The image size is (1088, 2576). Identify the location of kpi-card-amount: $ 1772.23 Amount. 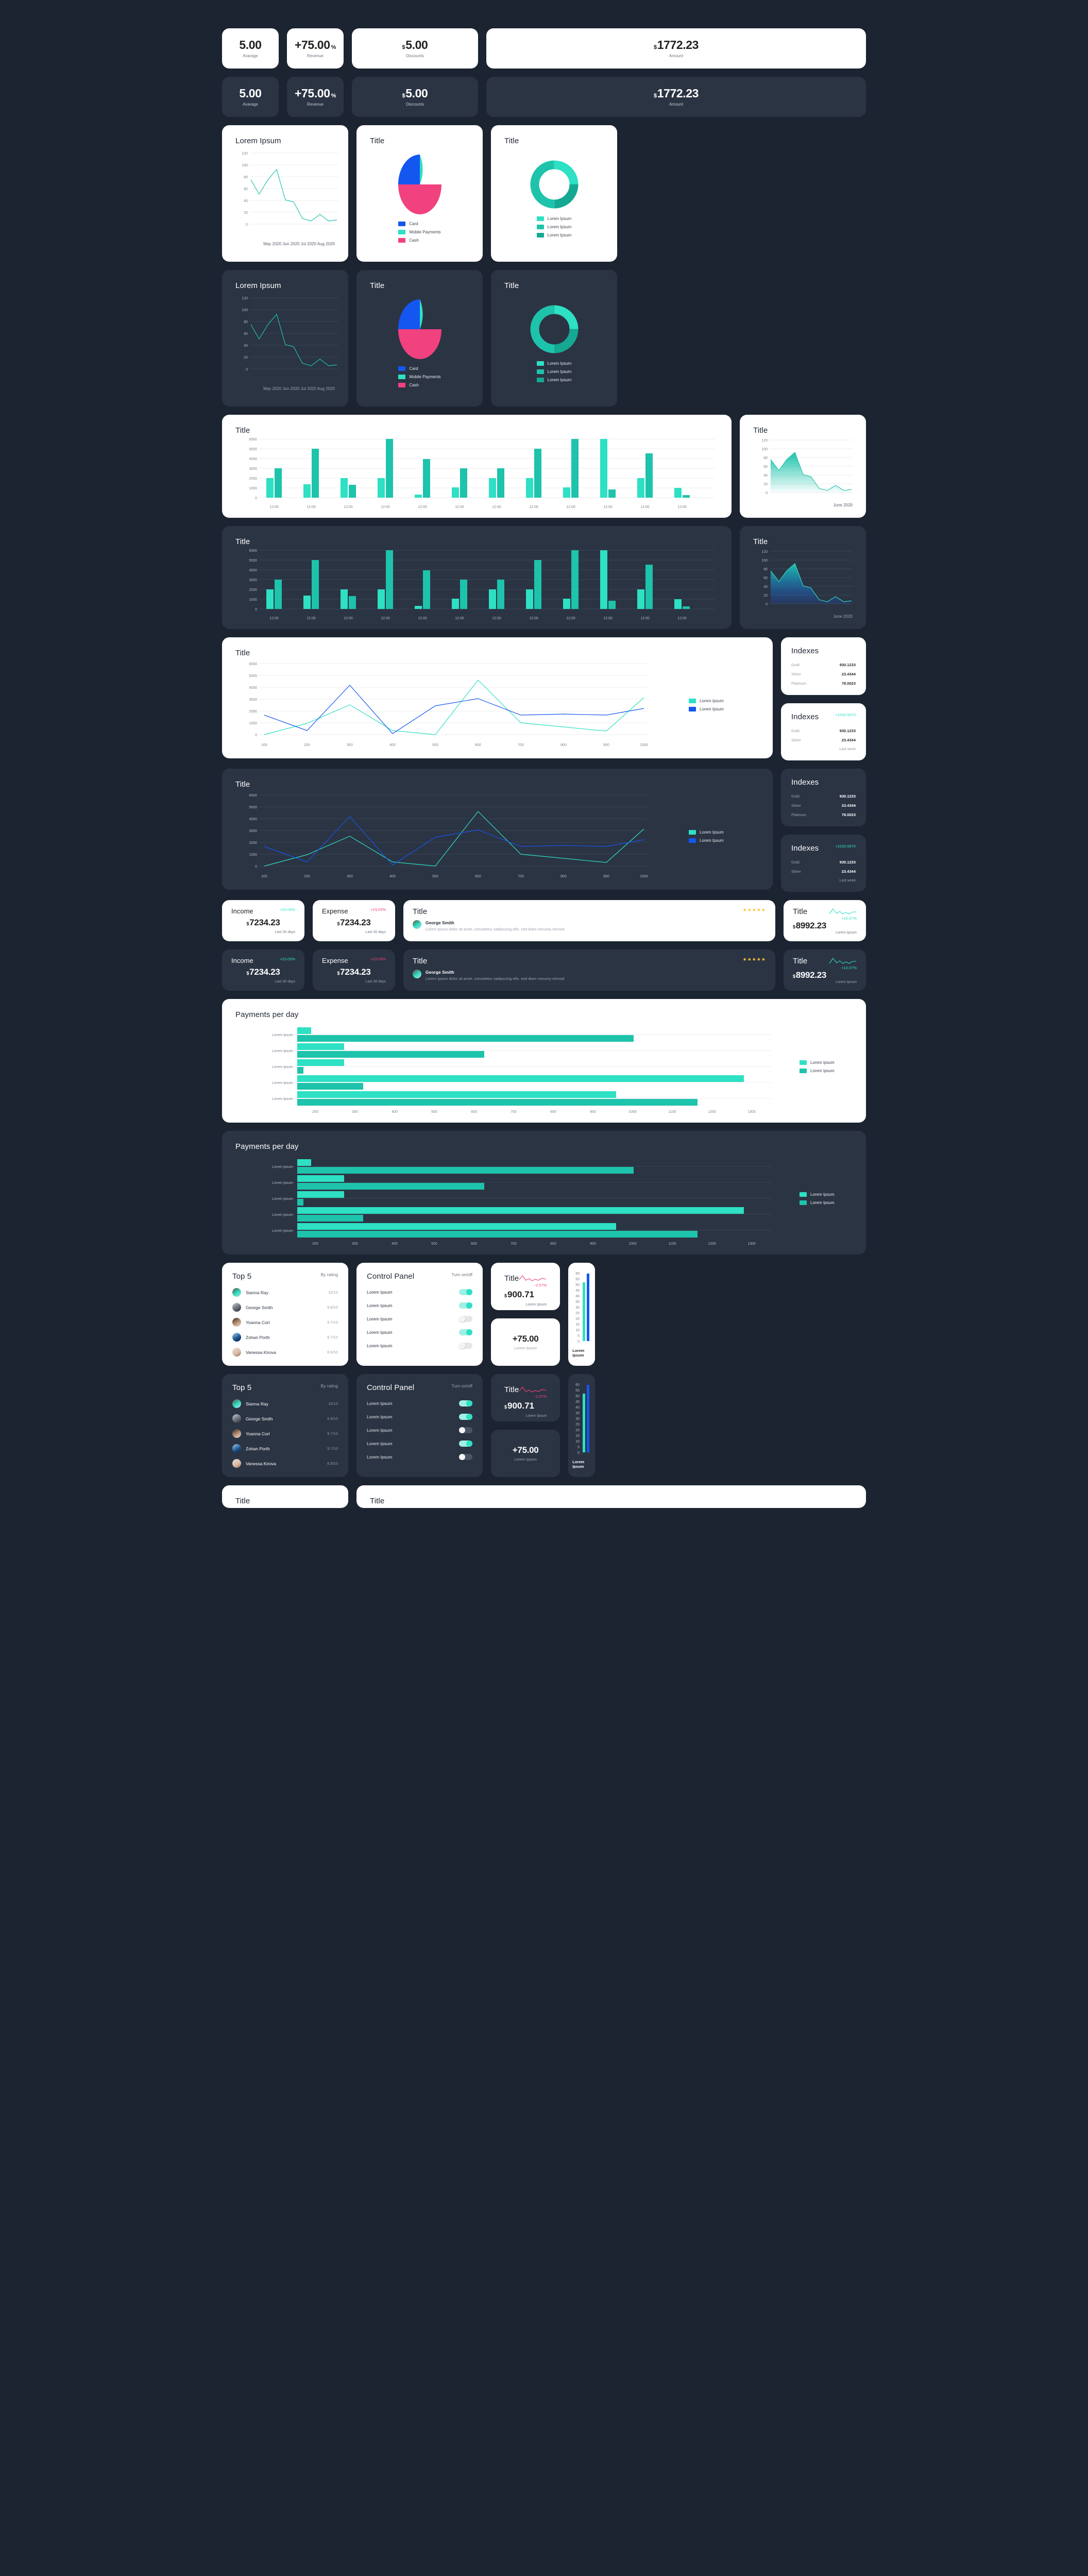
(676, 48).